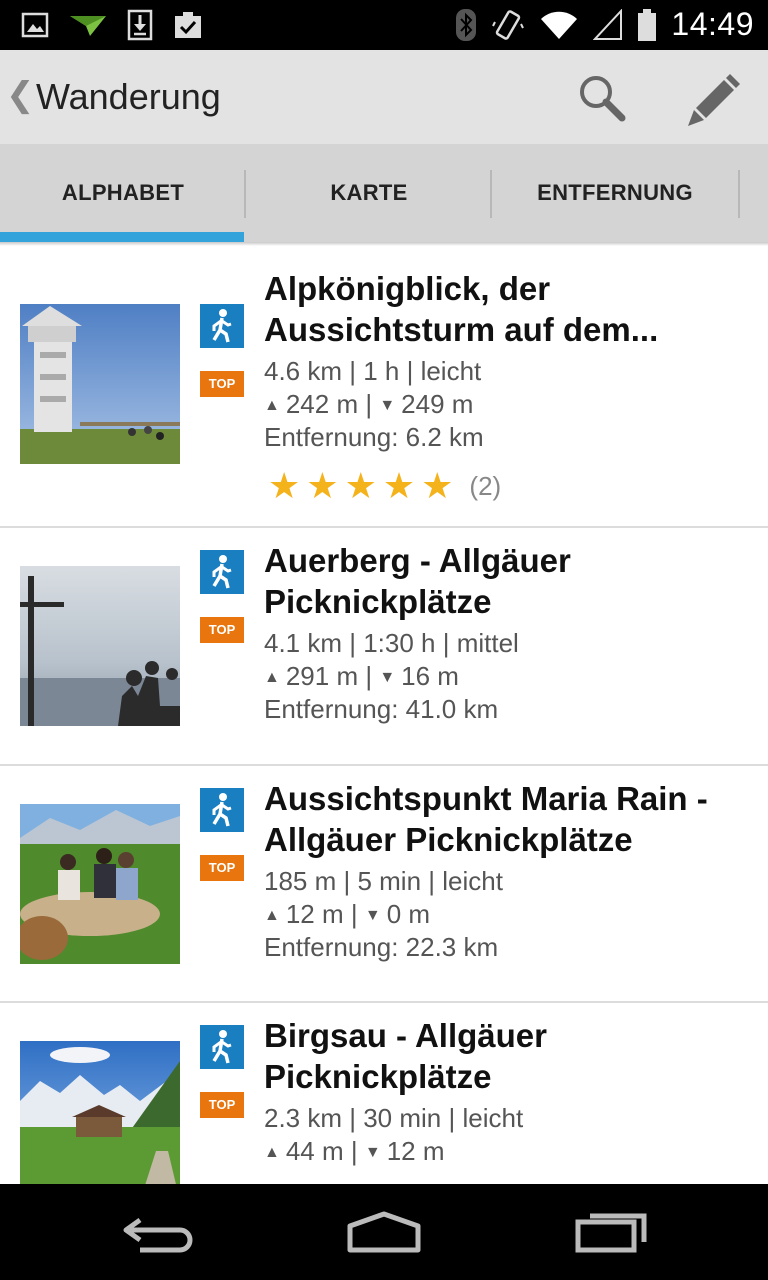 The width and height of the screenshot is (768, 1280). I want to click on recent-apps-icon, so click(616, 1233).